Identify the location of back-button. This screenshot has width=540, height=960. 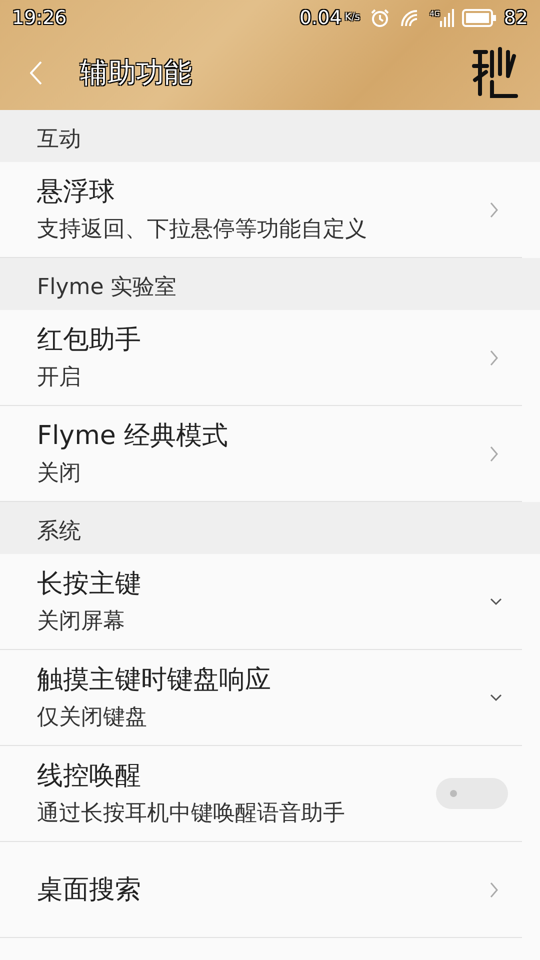
(37, 73).